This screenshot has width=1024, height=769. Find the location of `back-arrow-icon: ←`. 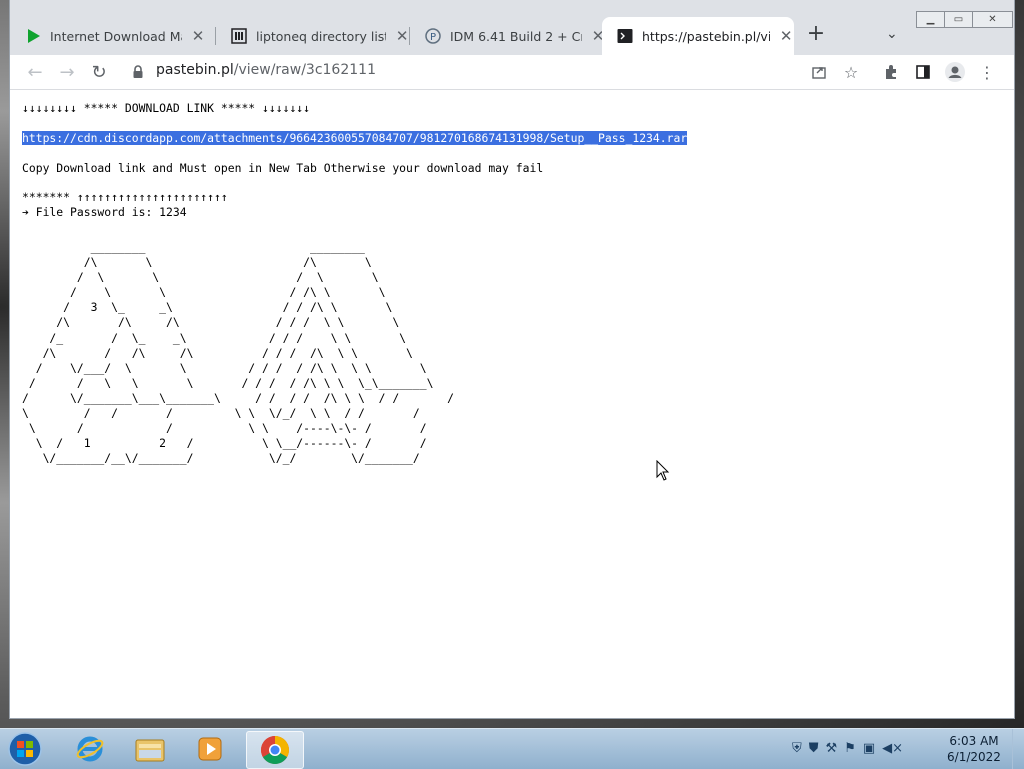

back-arrow-icon: ← is located at coordinates (35, 72).